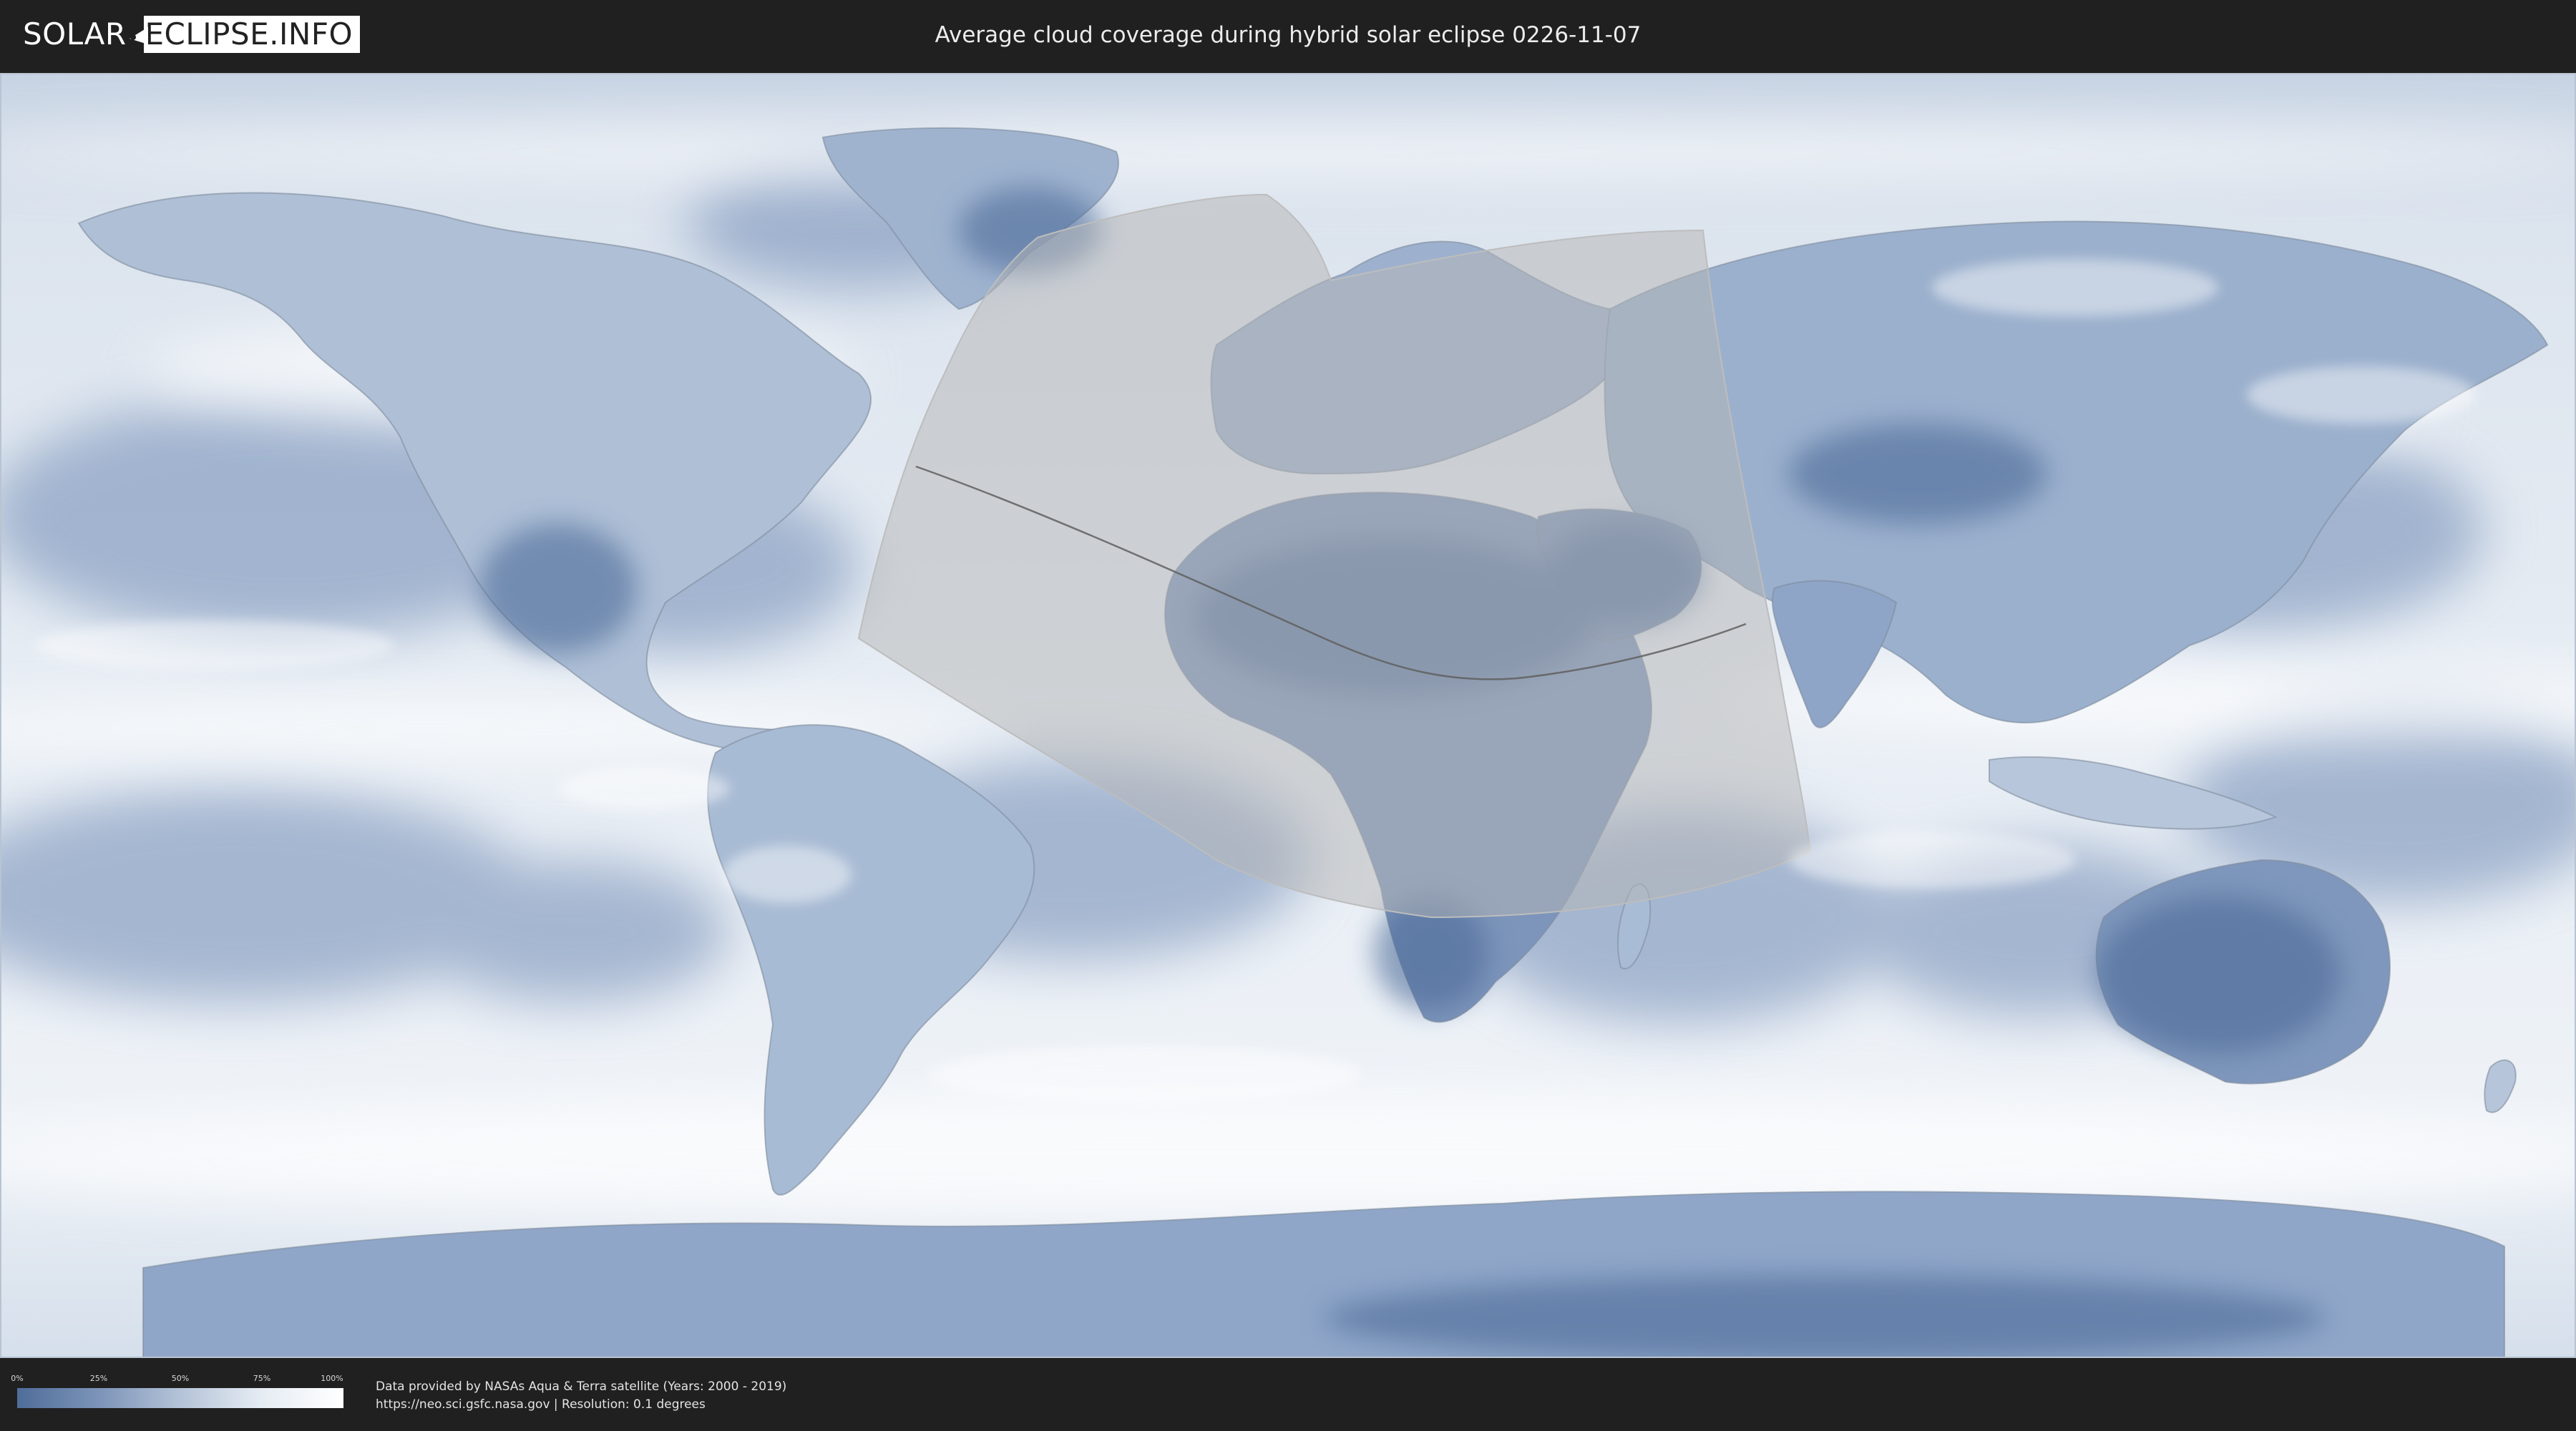 This screenshot has height=1431, width=2576. I want to click on legend-tick-100: 100%, so click(332, 1378).